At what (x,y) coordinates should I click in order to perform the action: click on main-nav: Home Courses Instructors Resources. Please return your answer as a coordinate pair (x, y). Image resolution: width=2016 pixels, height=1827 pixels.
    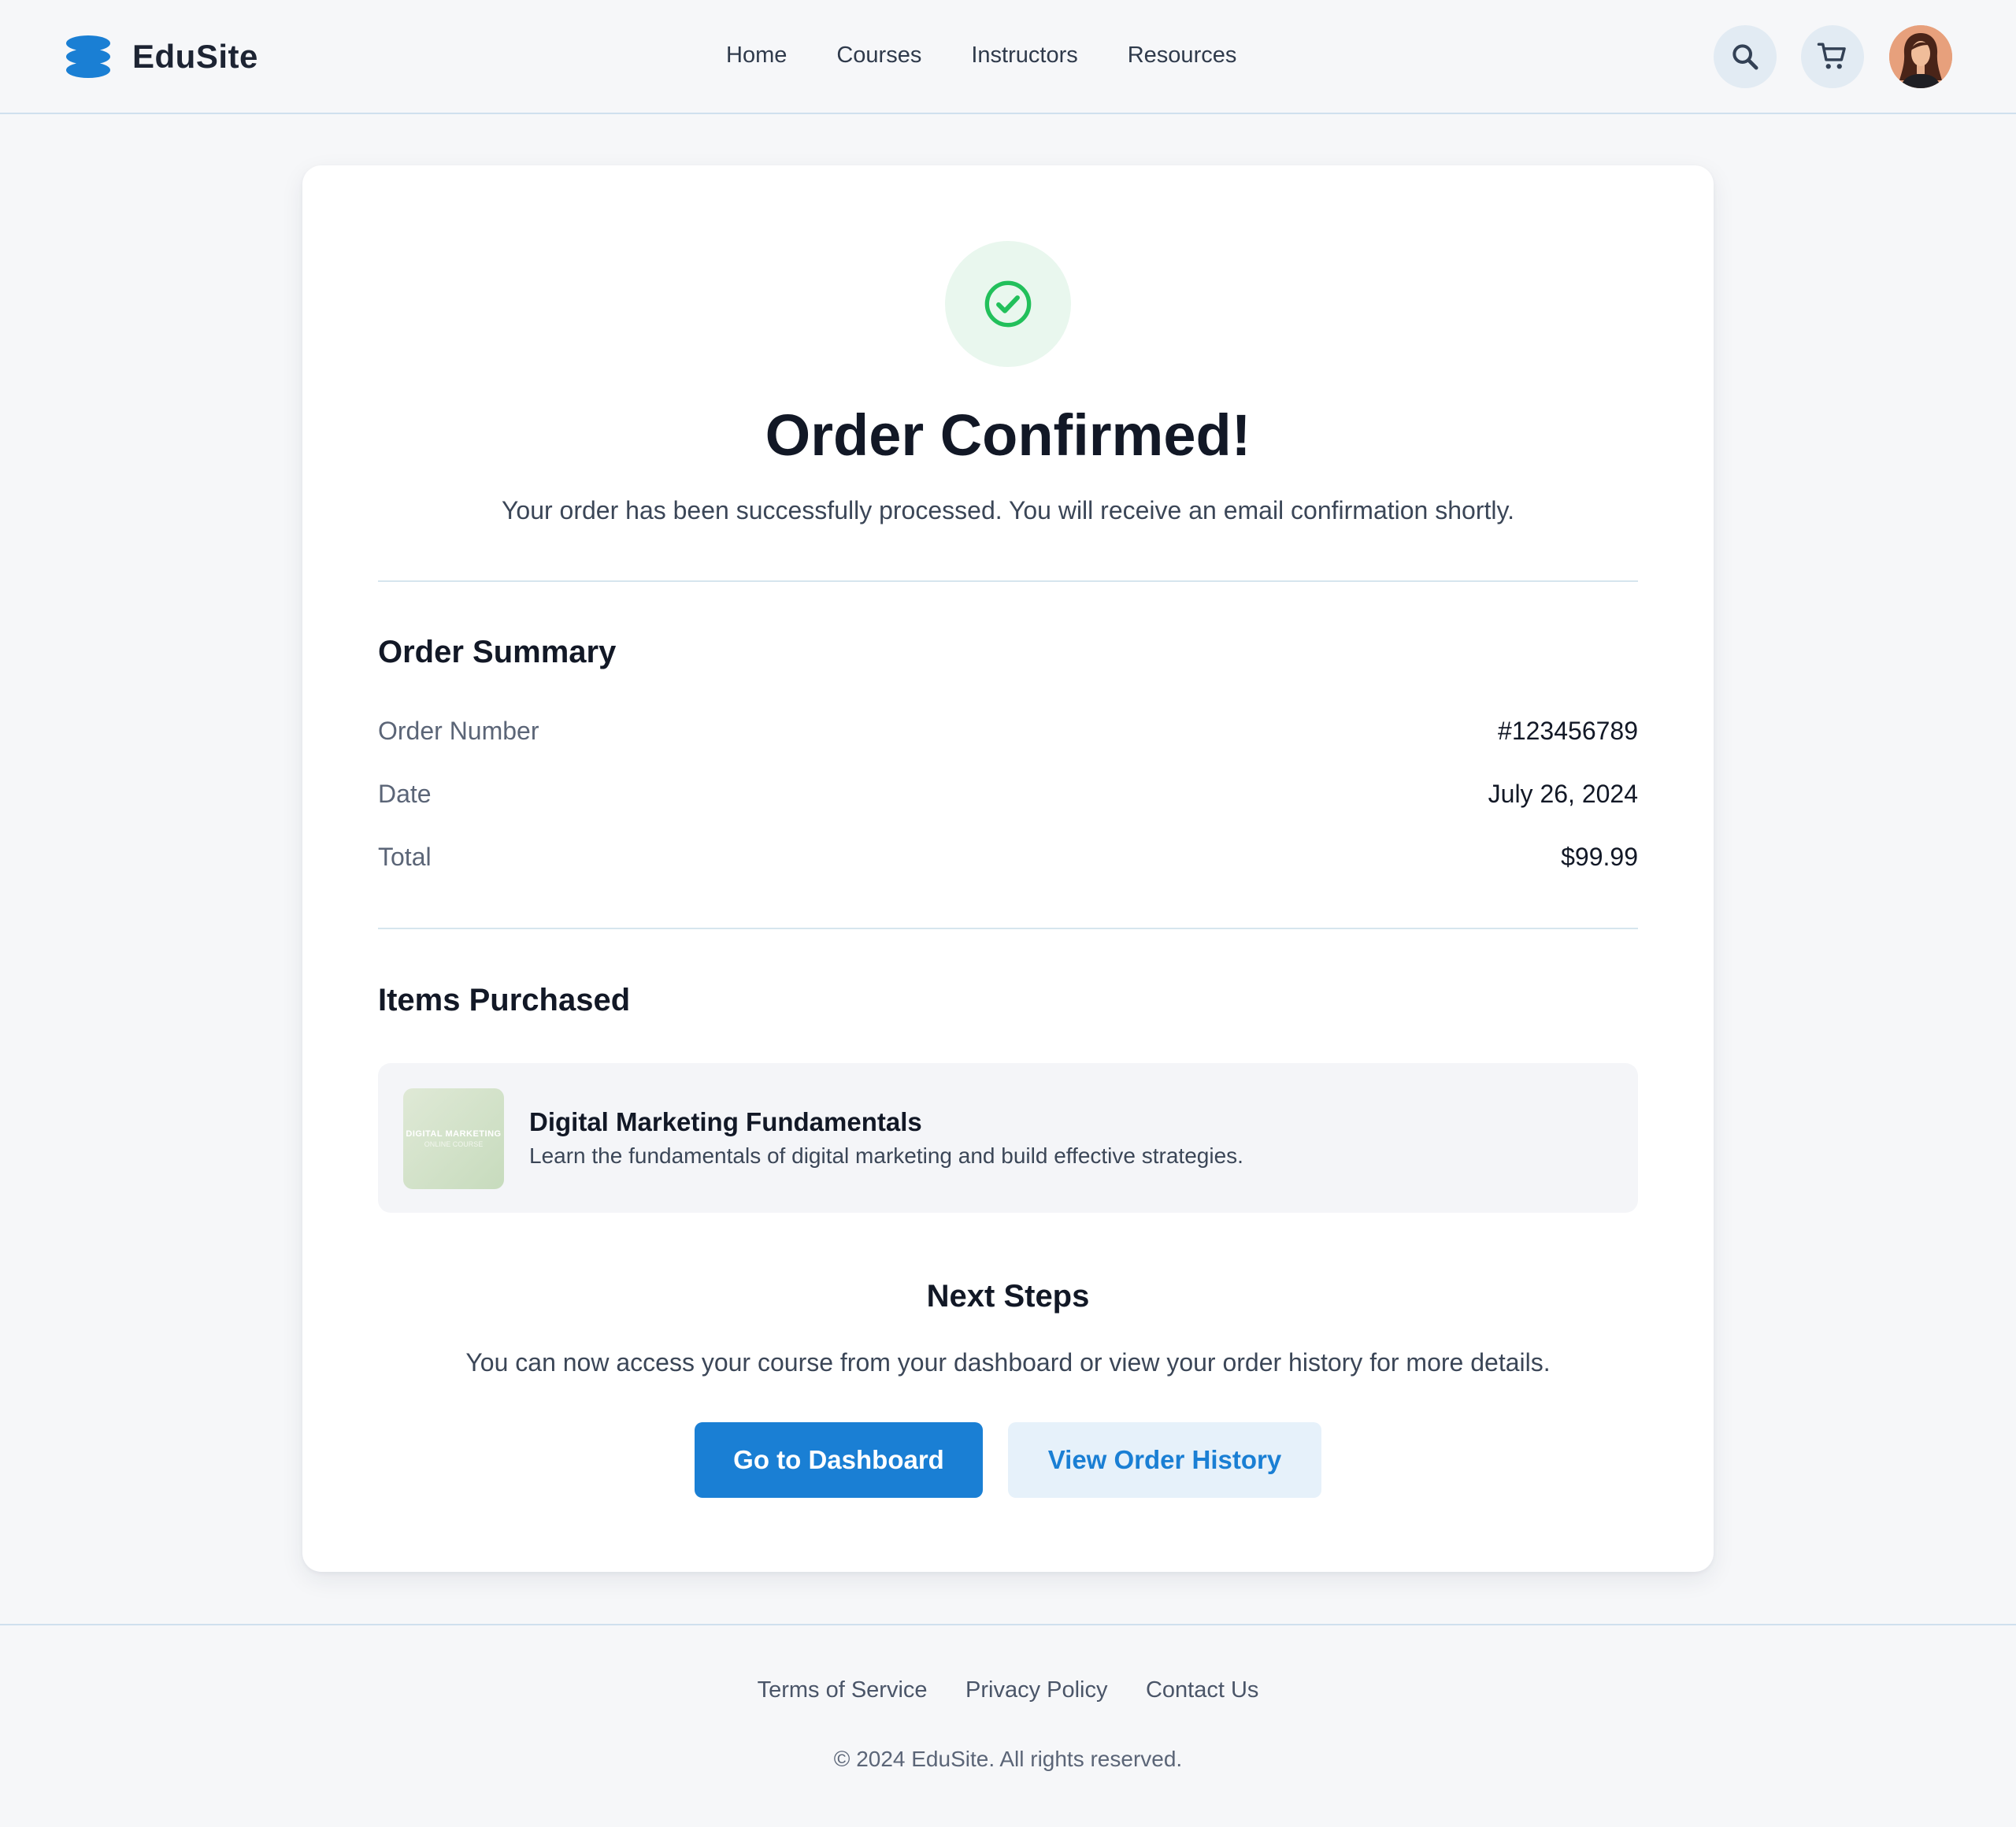
    Looking at the image, I should click on (1006, 56).